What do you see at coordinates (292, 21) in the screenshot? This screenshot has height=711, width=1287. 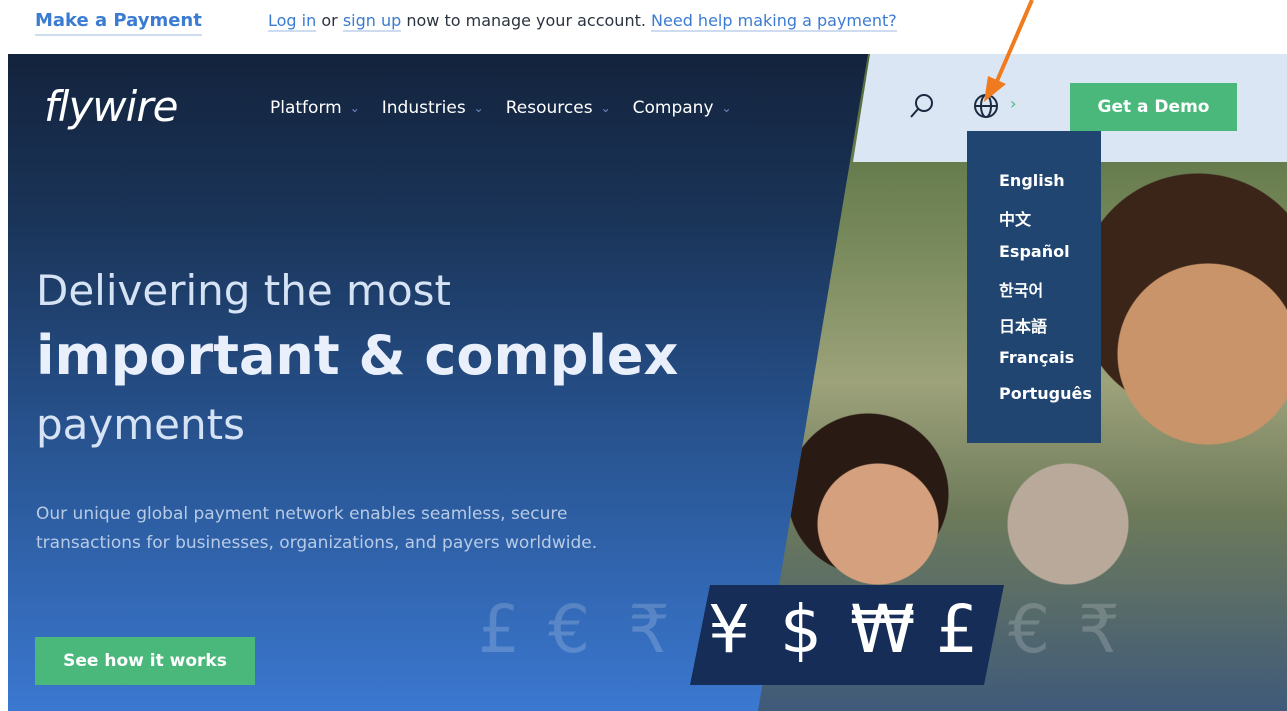 I see `login-link: Log in` at bounding box center [292, 21].